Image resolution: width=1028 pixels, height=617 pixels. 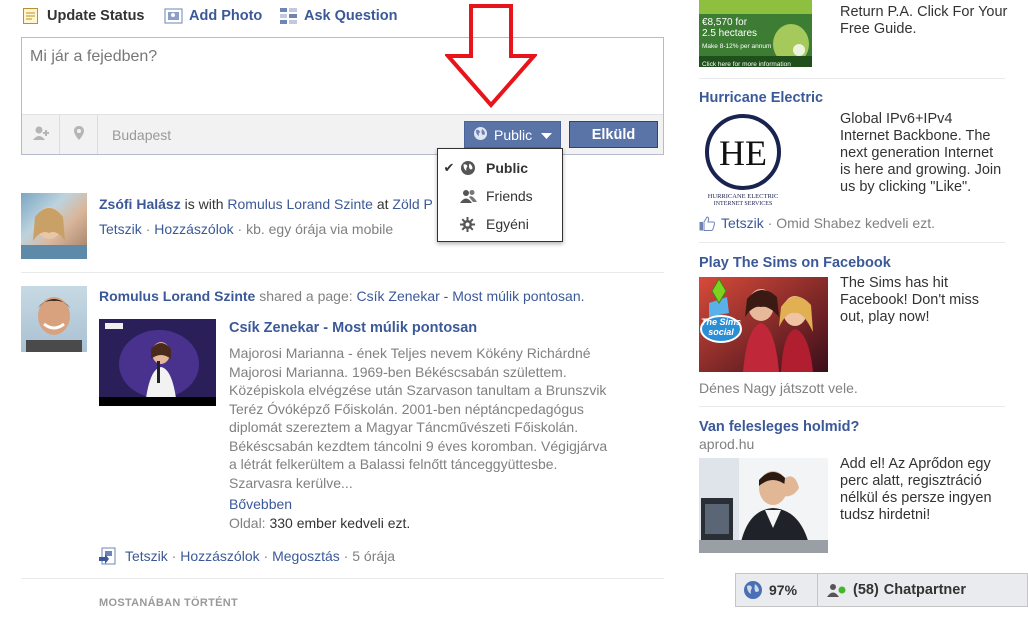 I want to click on tab-ask-question-label: Ask Question, so click(x=351, y=16).